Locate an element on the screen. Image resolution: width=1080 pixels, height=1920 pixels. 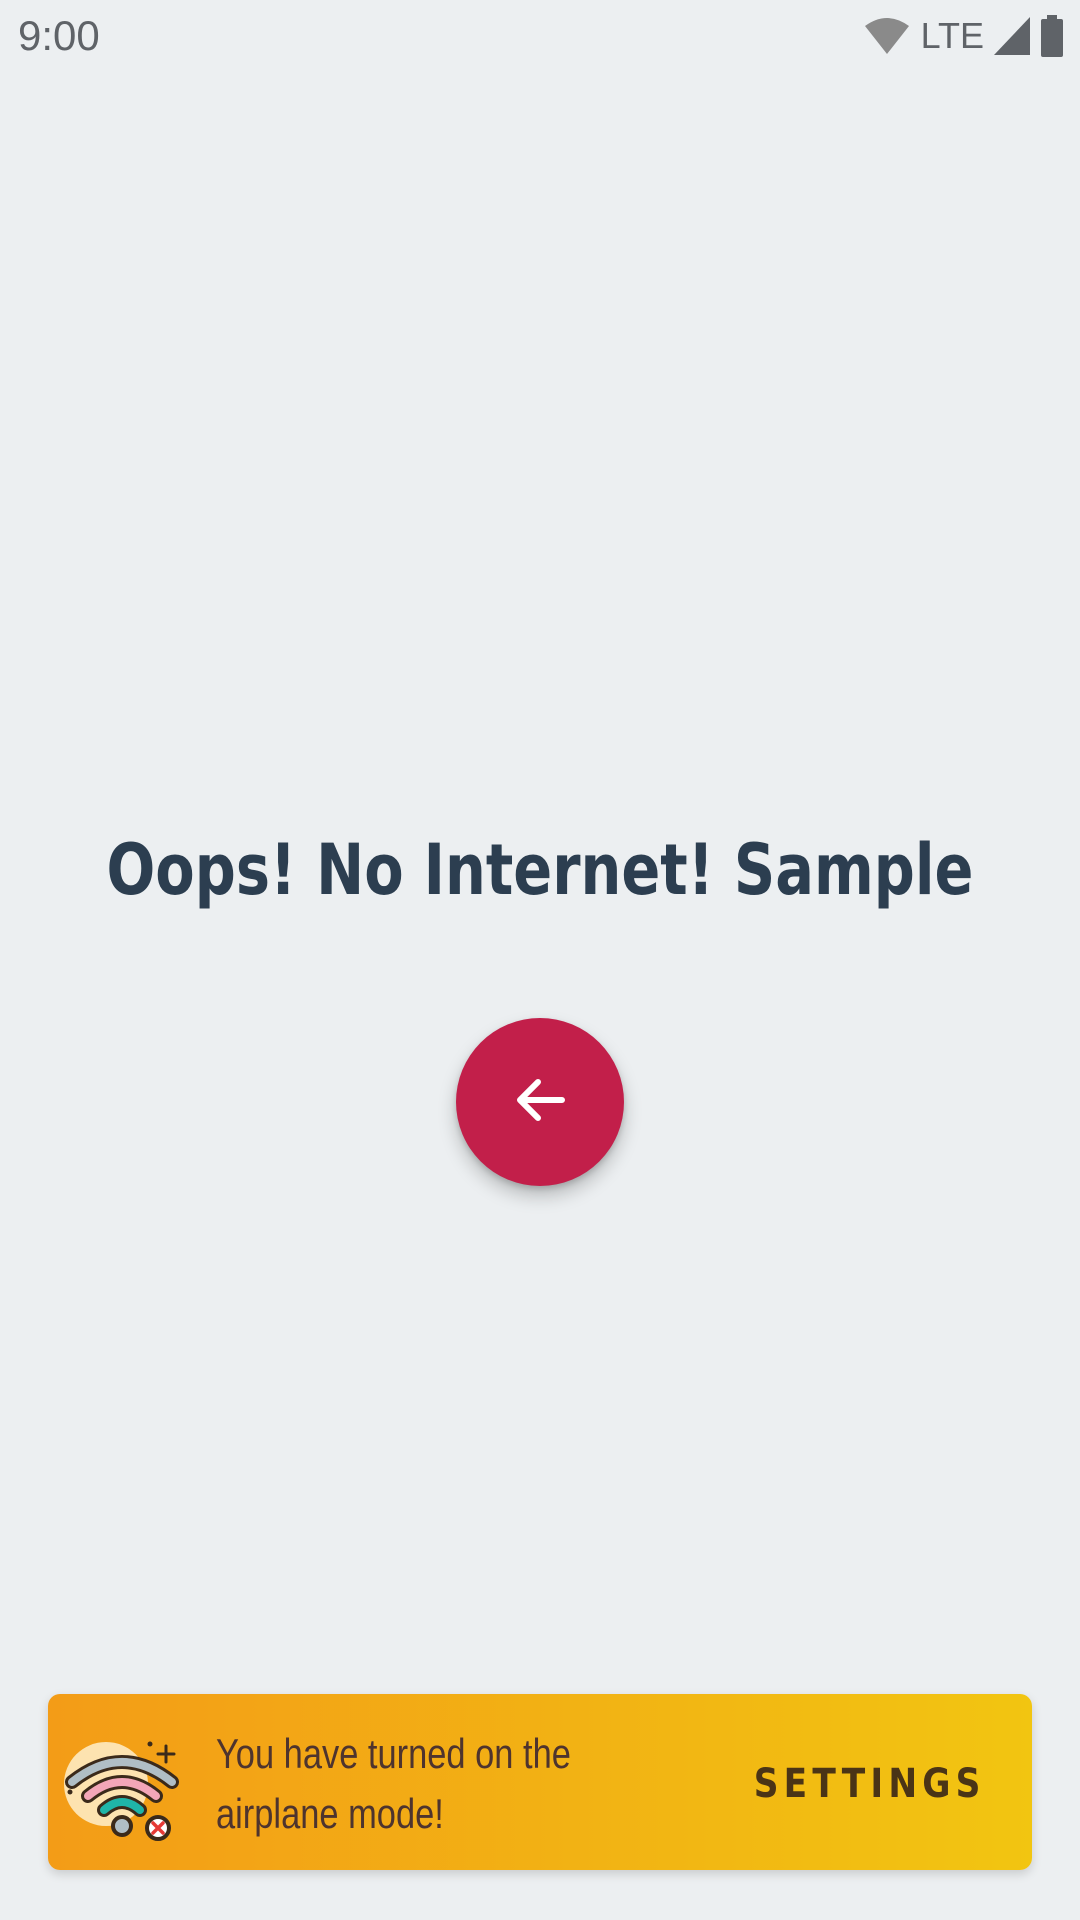
arrow-left-icon is located at coordinates (540, 1102).